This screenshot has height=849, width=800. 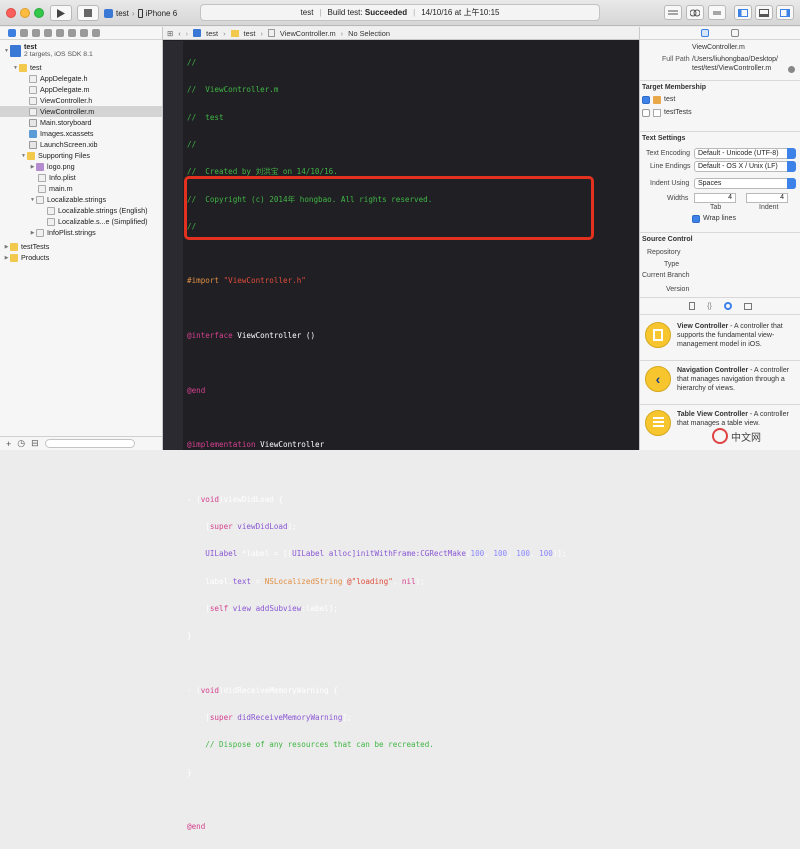 What do you see at coordinates (65, 89) in the screenshot?
I see `file-label: AppDelegate.m` at bounding box center [65, 89].